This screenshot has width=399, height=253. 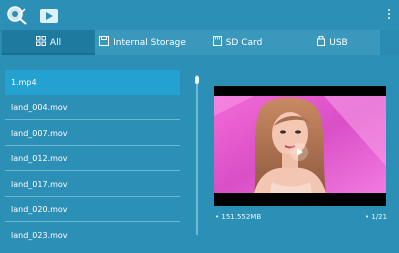 I want to click on file-size: • 151.552MB, so click(x=238, y=217).